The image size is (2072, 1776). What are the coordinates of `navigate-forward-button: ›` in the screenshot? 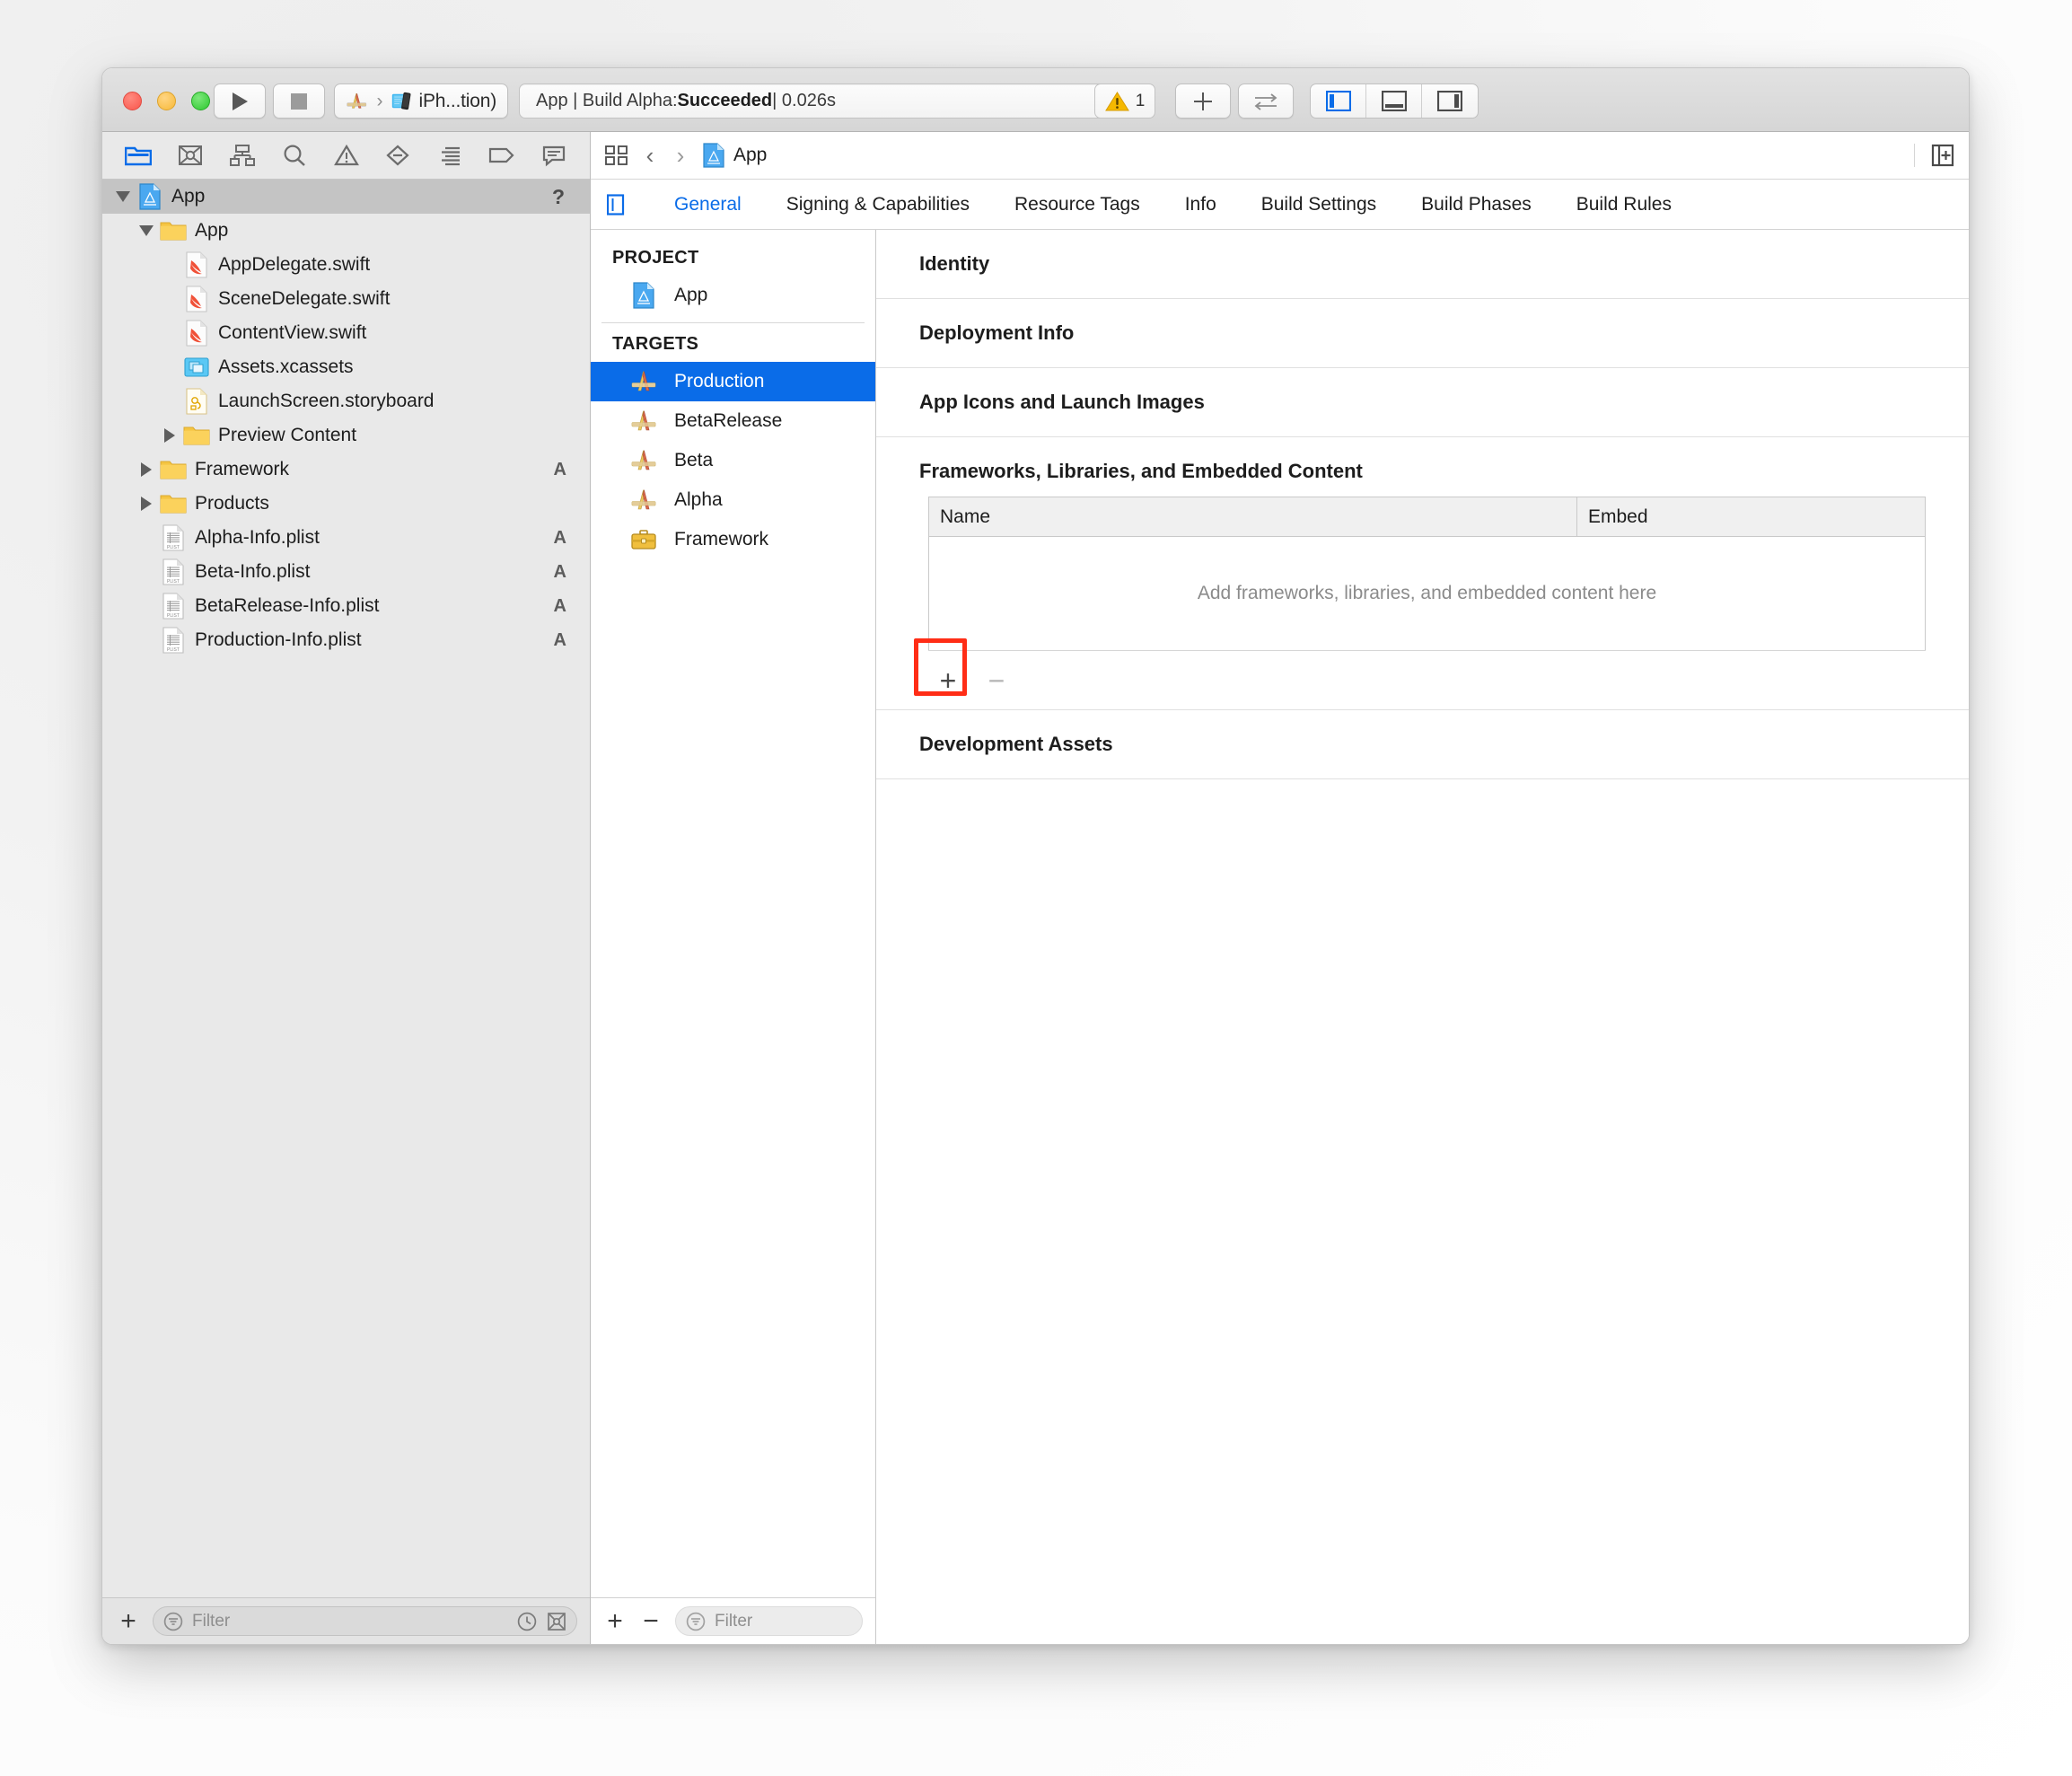 It's located at (681, 156).